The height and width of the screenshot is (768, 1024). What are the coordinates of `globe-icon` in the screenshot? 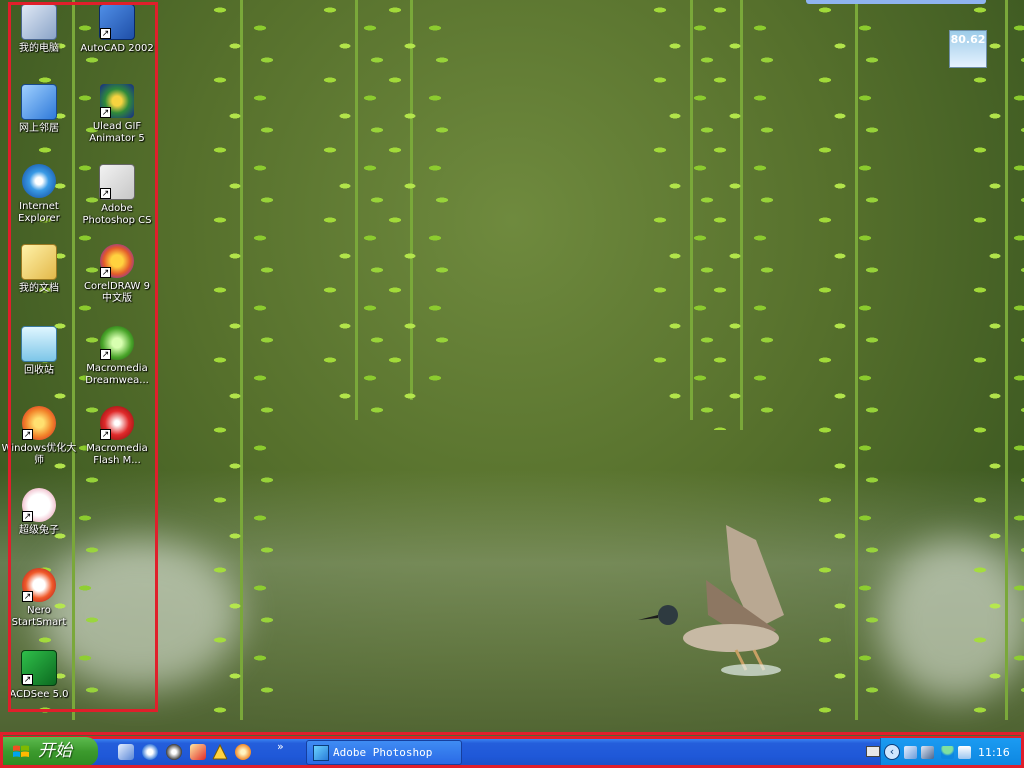 It's located at (174, 752).